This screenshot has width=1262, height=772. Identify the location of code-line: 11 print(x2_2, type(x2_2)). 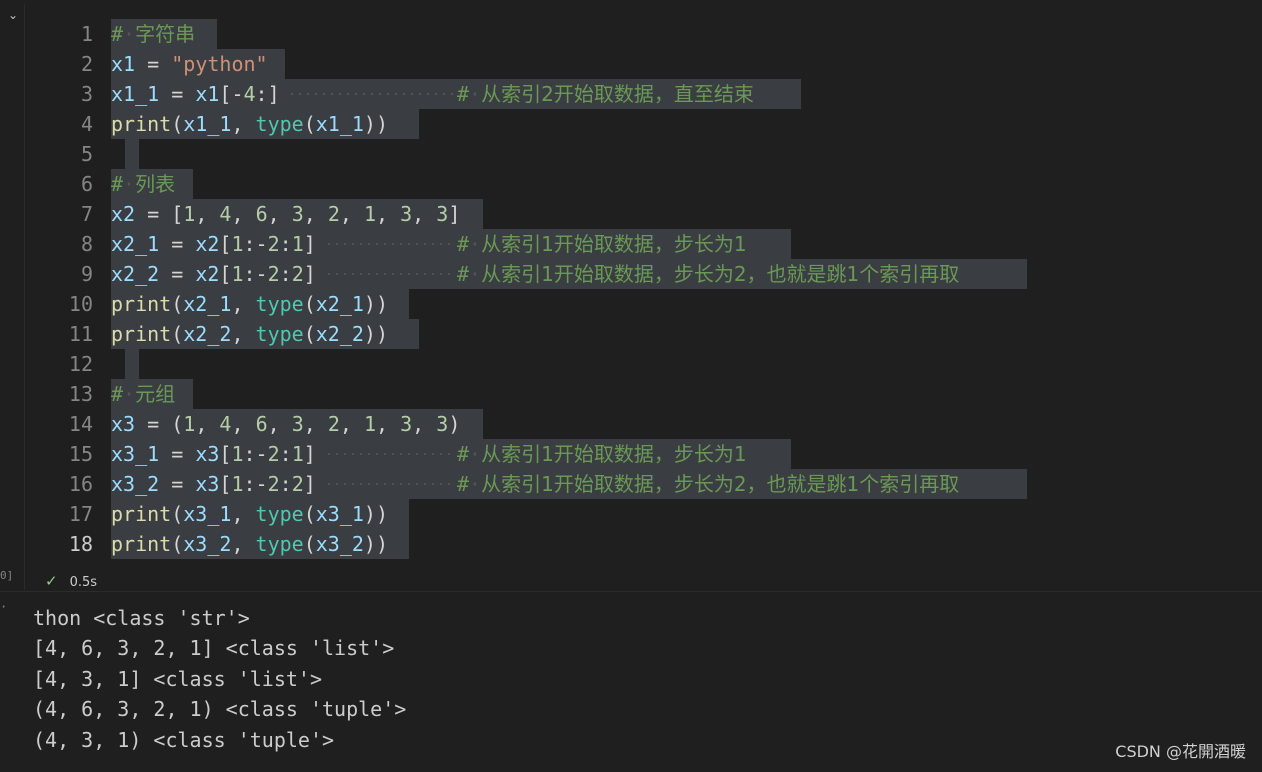
(643, 334).